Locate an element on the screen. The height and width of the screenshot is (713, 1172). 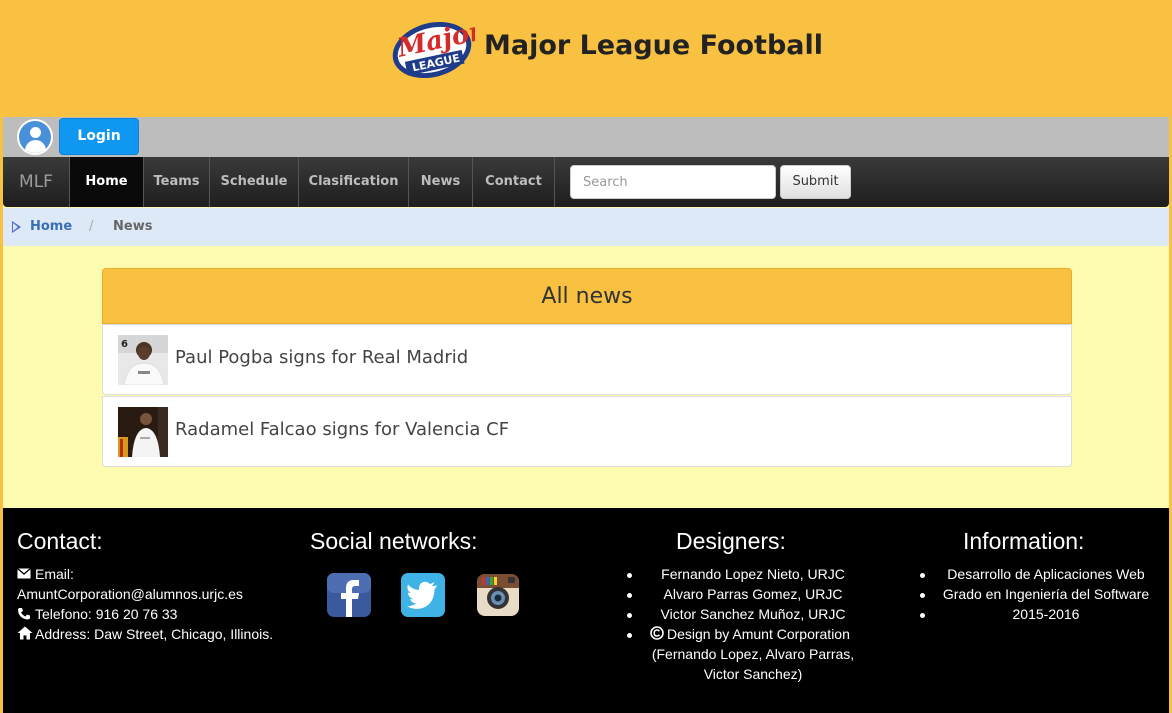
contact-email-label: Email: is located at coordinates (54, 574).